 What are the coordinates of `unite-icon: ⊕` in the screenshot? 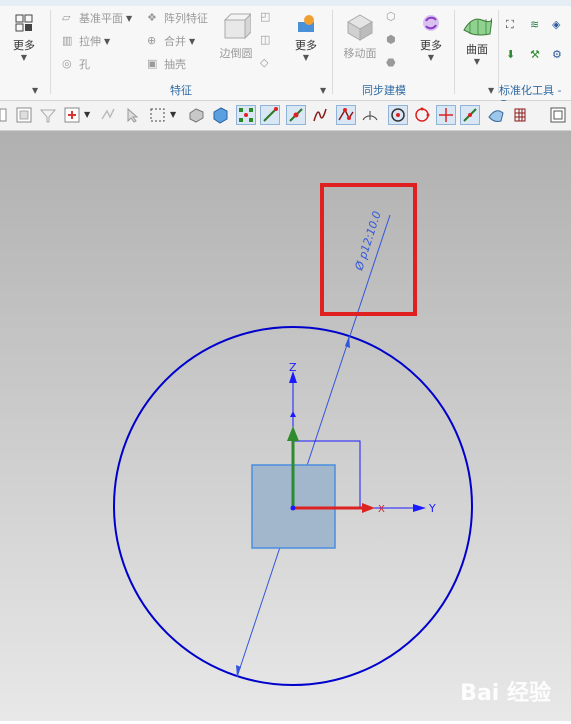 It's located at (152, 40).